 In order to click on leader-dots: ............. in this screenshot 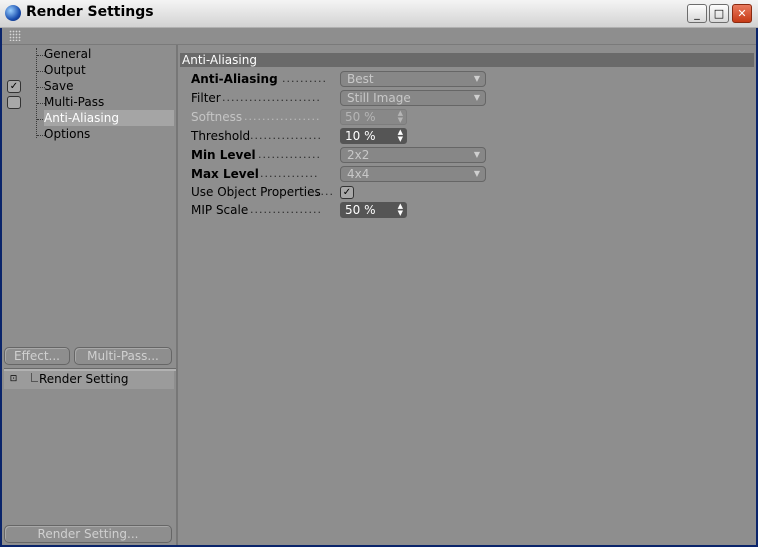, I will do `click(289, 173)`.